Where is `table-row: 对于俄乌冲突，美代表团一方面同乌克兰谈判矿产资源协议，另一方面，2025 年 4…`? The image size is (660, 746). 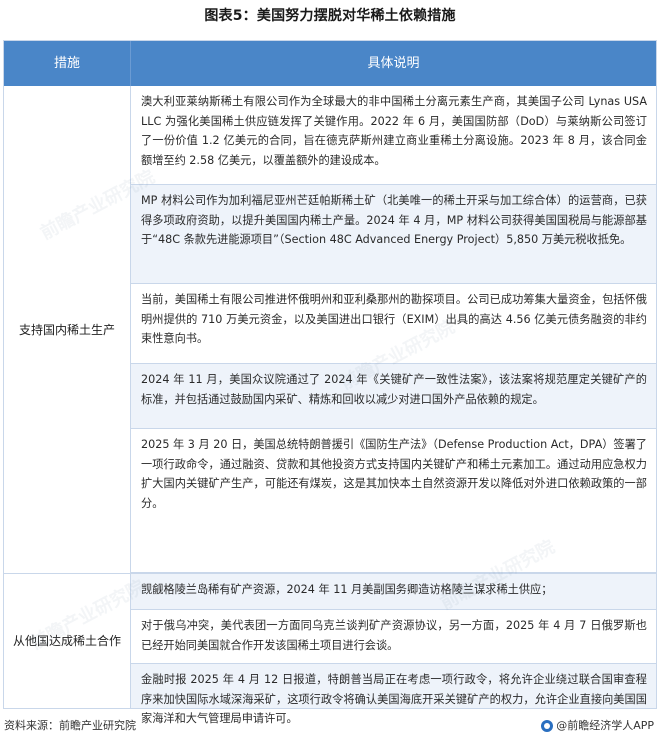
table-row: 对于俄乌冲突，美代表团一方面同乌克兰谈判矿产资源协议，另一方面，2025 年 4… is located at coordinates (393, 637).